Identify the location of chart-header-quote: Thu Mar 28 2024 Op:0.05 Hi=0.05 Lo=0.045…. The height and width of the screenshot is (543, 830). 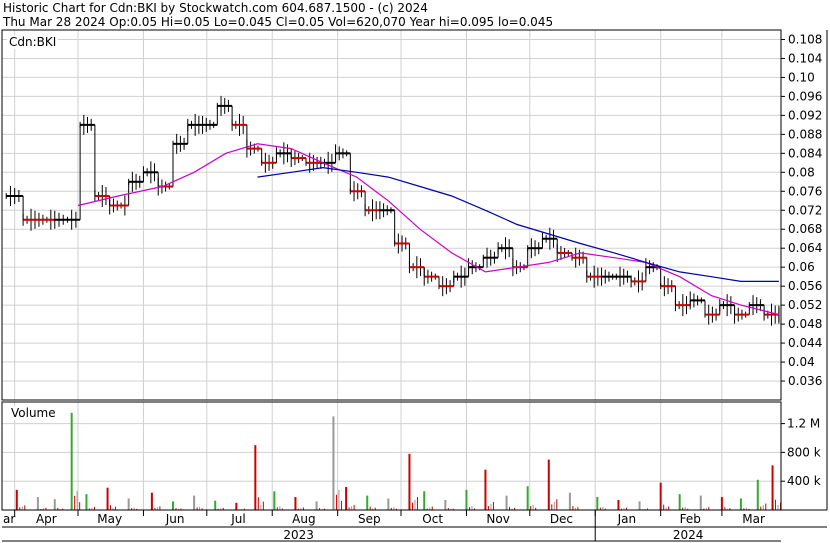
(278, 22).